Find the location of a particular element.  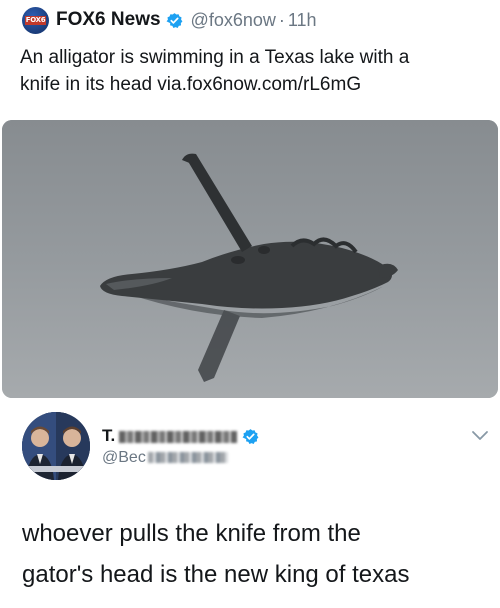

reply-name-row: T. is located at coordinates (180, 436).